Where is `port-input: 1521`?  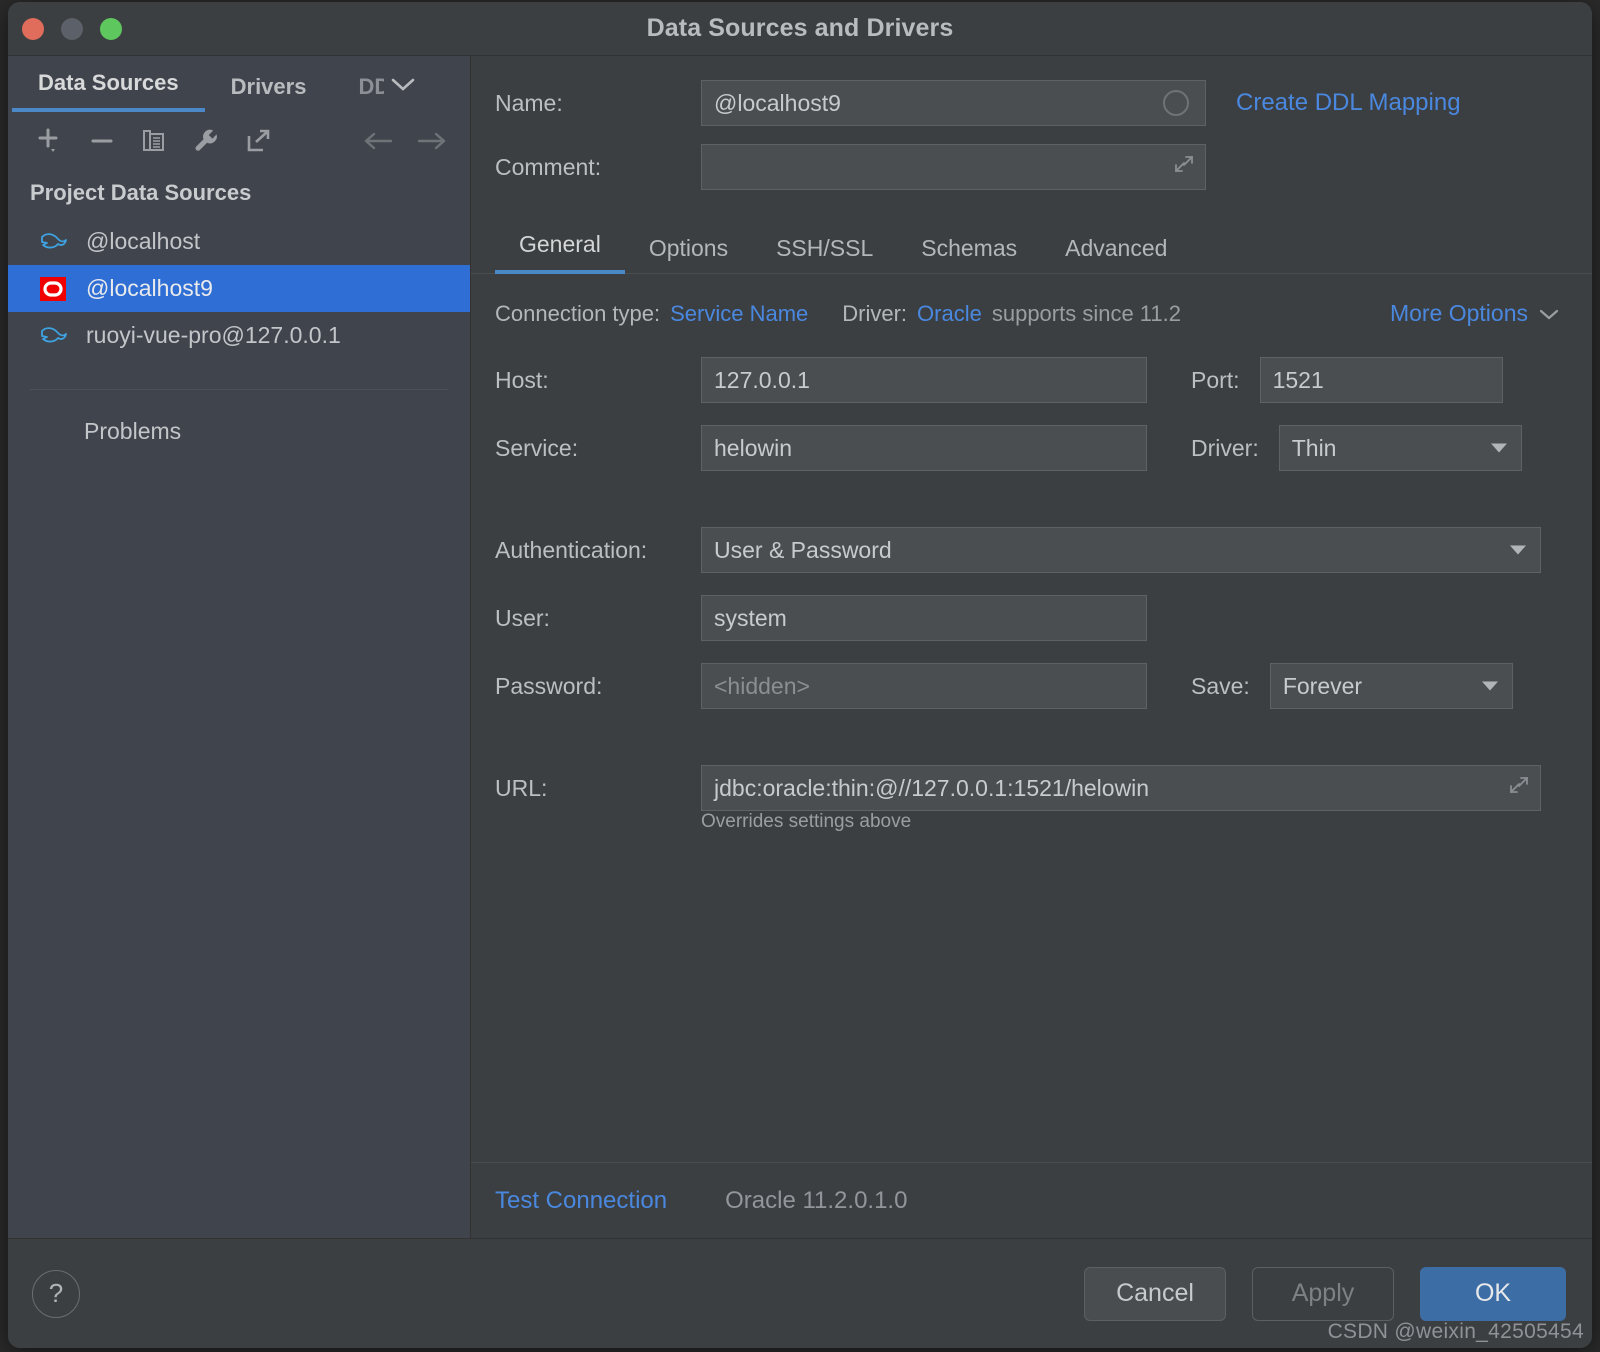
port-input: 1521 is located at coordinates (1381, 380).